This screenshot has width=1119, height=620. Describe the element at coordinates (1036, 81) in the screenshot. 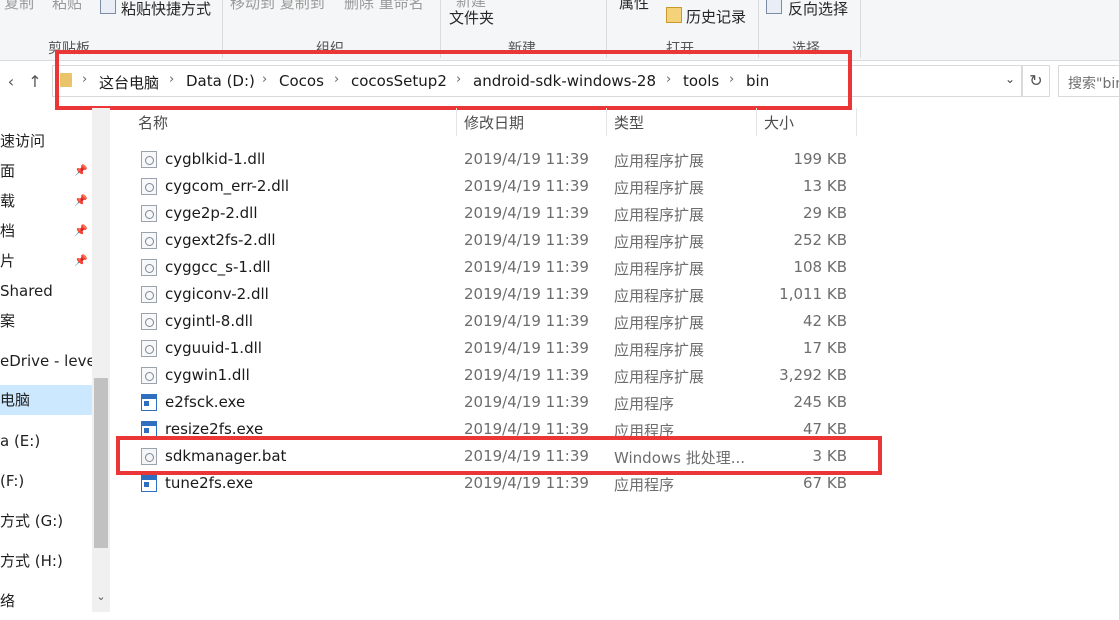

I see `refresh-button: ↻` at that location.